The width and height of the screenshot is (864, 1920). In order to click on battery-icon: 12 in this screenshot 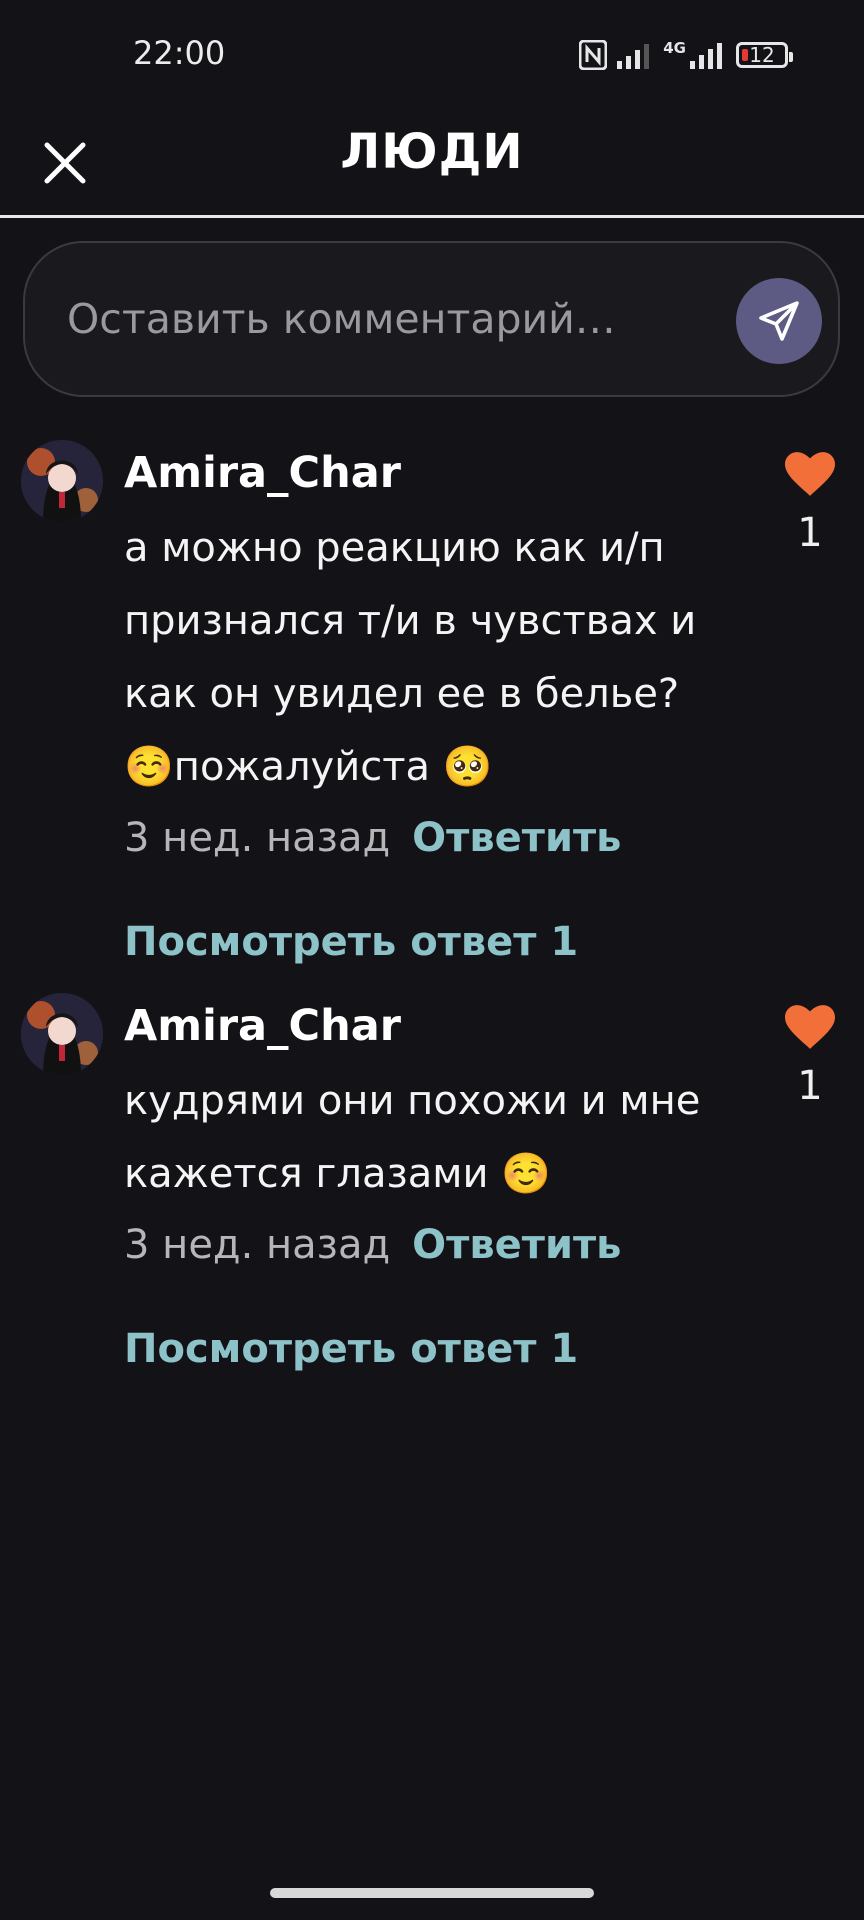, I will do `click(764, 55)`.